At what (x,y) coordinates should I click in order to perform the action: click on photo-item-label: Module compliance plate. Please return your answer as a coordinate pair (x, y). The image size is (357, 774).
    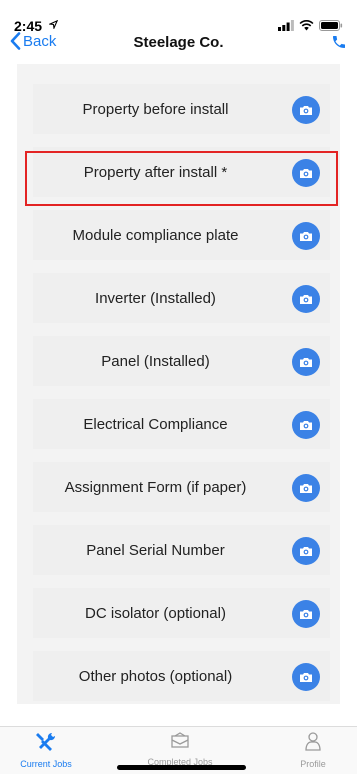
    Looking at the image, I should click on (155, 235).